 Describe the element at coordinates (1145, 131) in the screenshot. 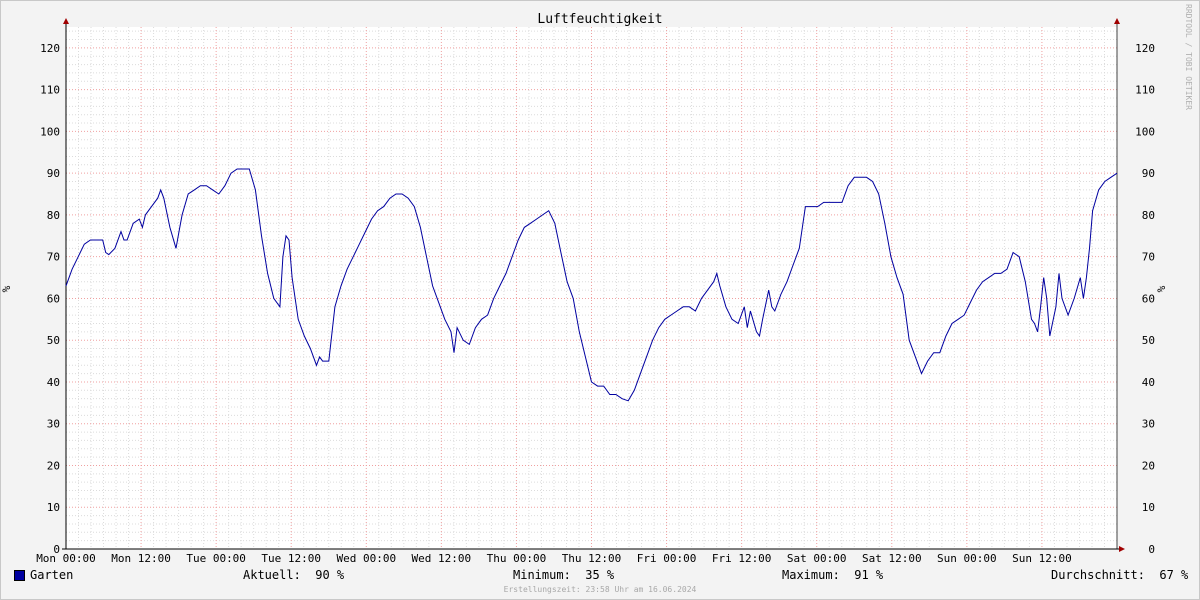

I see `y-tick-label-right: 100` at that location.